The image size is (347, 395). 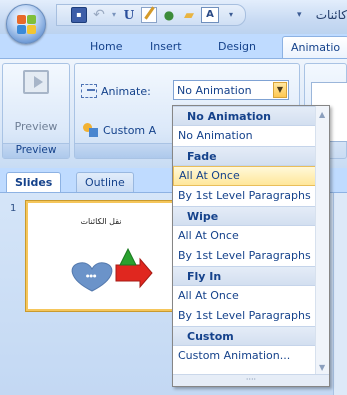 What do you see at coordinates (129, 15) in the screenshot?
I see `underline-icon: U` at bounding box center [129, 15].